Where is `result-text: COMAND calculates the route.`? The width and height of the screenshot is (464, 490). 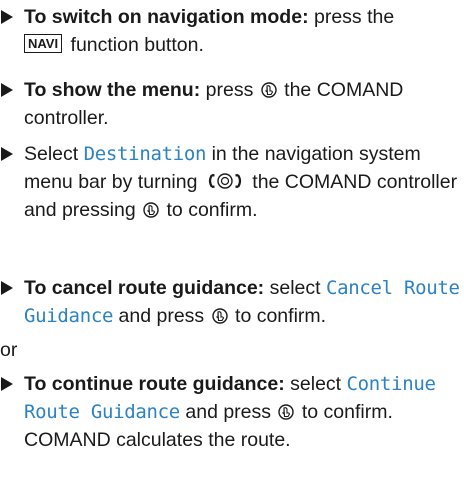 result-text: COMAND calculates the route. is located at coordinates (157, 440).